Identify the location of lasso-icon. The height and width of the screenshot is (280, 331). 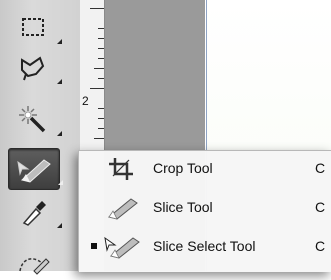
(33, 68).